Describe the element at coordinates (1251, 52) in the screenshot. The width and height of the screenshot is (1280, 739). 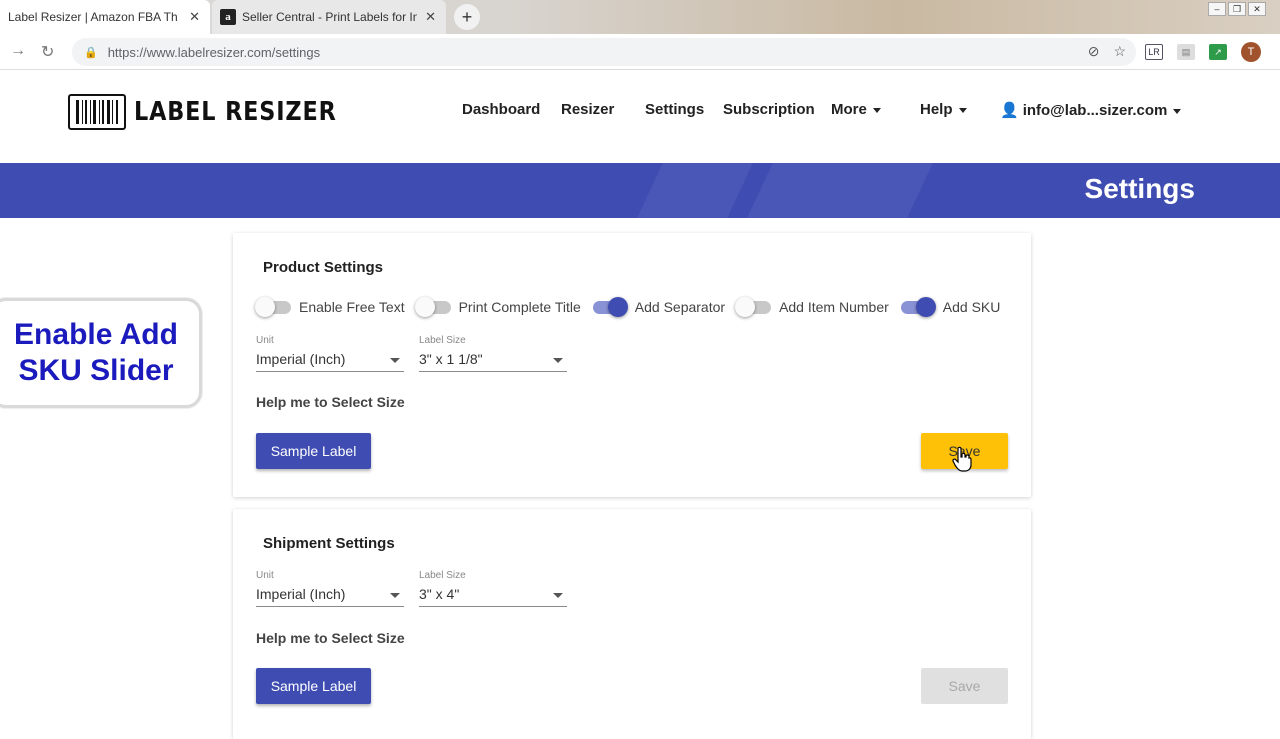
I see `profile-avatar: T` at that location.